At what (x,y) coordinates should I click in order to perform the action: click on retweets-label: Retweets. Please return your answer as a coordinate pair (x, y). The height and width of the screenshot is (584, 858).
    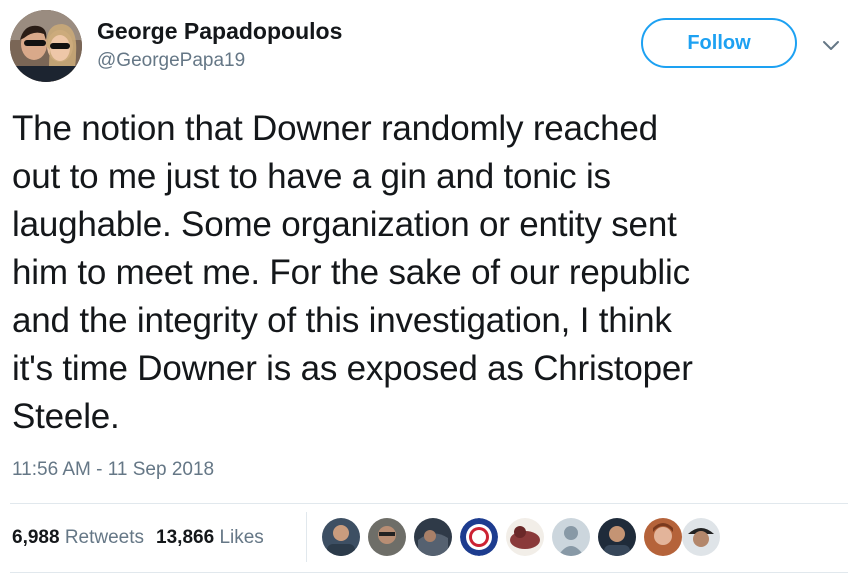
    Looking at the image, I should click on (104, 537).